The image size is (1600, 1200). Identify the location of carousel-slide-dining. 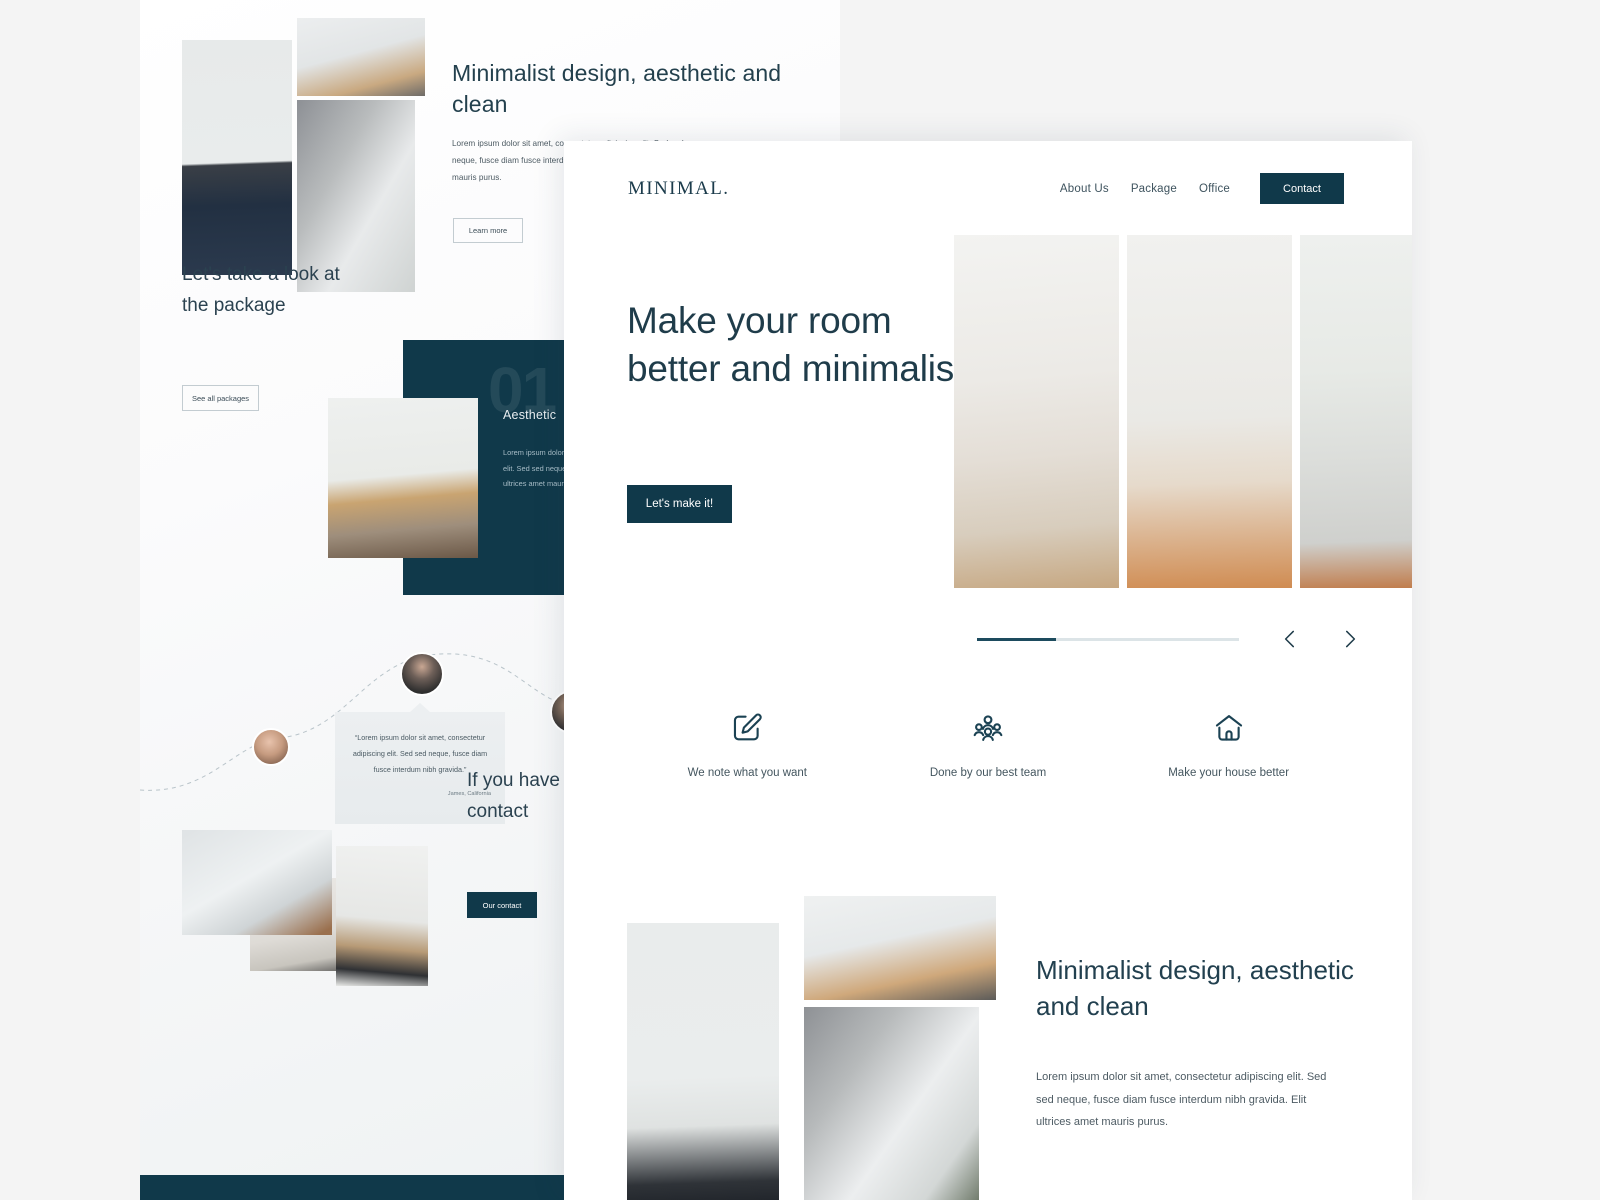
(1036, 411).